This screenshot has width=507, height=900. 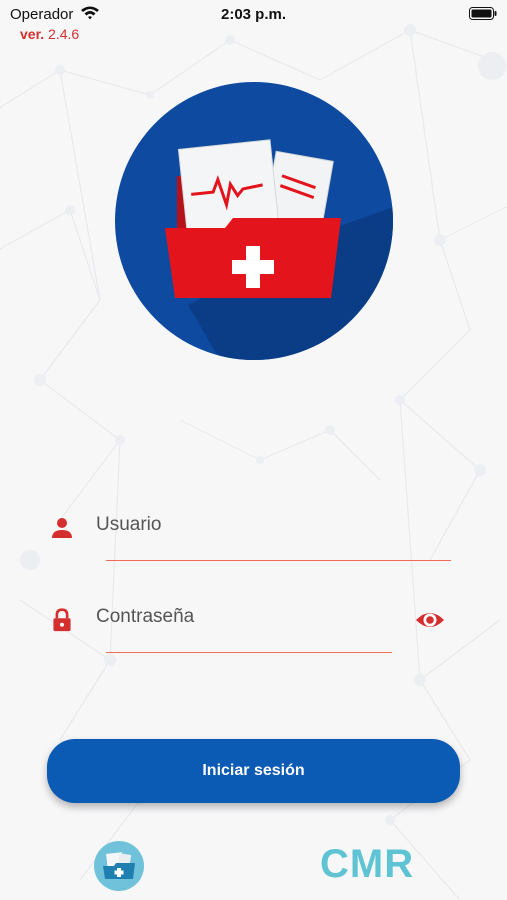 I want to click on lock-icon, so click(x=62, y=620).